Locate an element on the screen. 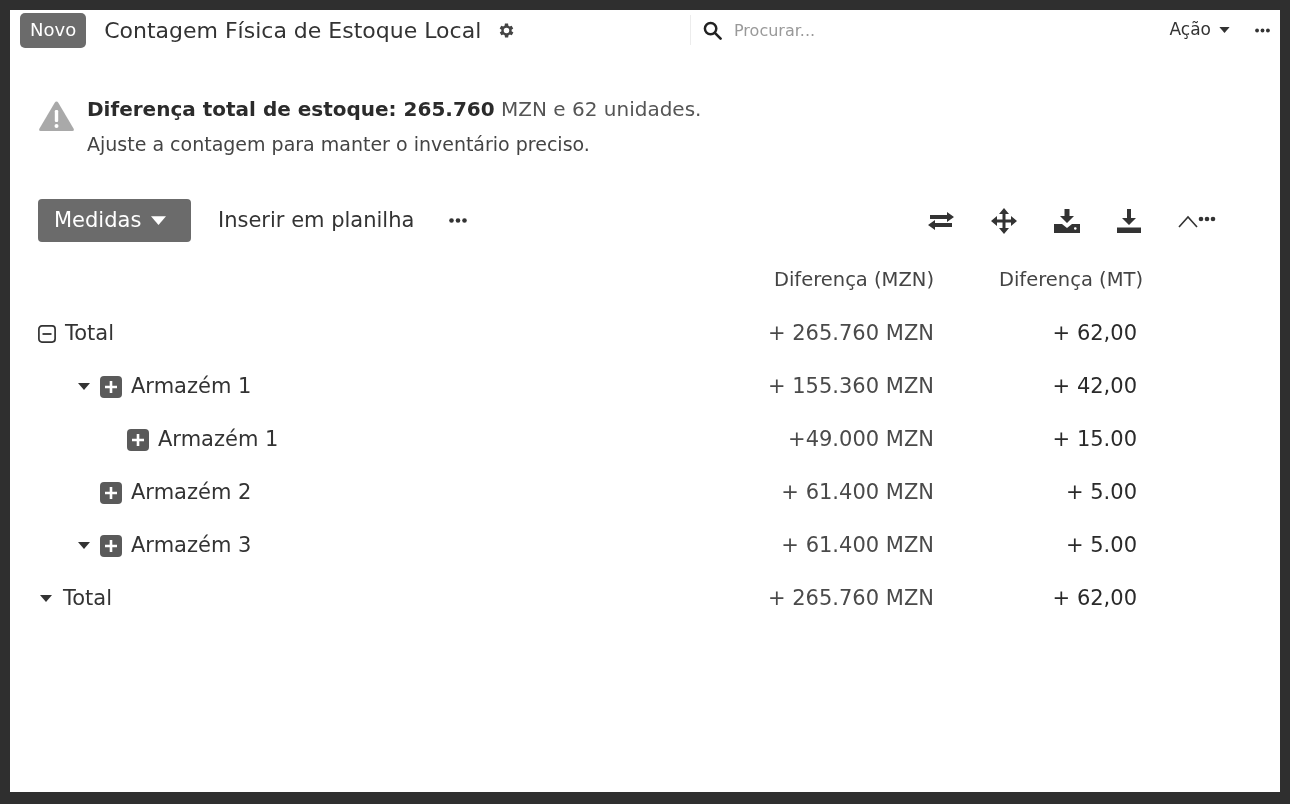 The width and height of the screenshot is (1290, 804). table-cell-text: + 155.360 MZN is located at coordinates (850, 386).